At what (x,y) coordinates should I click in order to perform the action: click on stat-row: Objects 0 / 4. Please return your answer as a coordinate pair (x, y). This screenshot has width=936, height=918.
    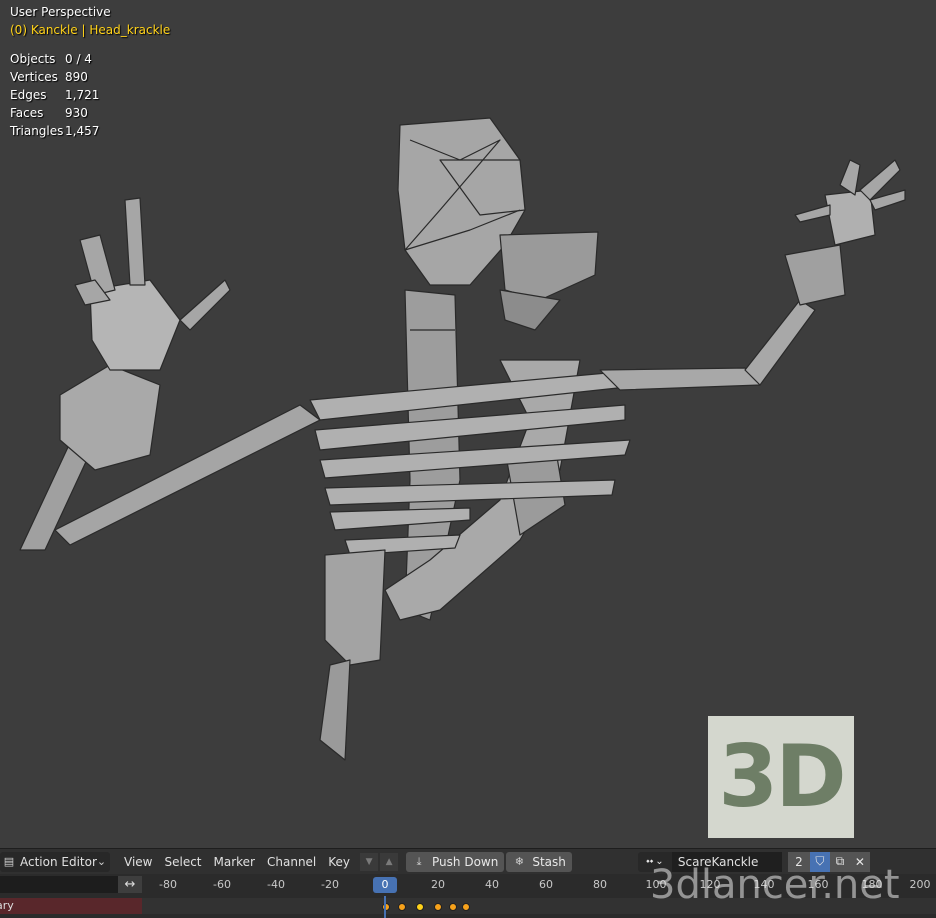
    Looking at the image, I should click on (54, 59).